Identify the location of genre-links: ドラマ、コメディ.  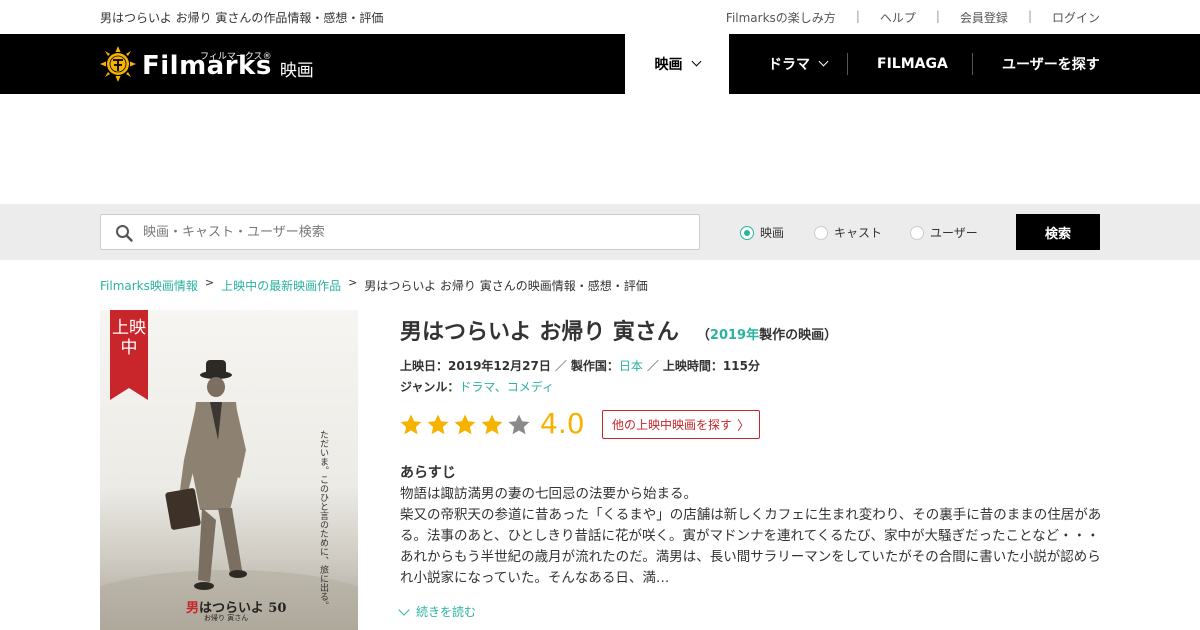
(506, 387).